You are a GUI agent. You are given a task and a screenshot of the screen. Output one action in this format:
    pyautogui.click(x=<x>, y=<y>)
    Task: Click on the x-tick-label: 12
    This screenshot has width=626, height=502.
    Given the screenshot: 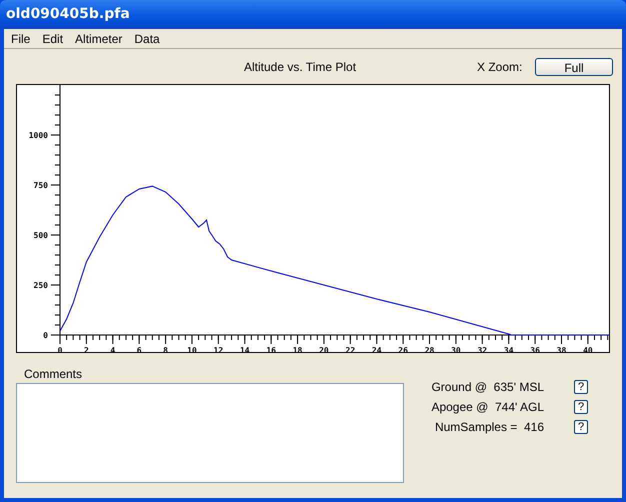 What is the action you would take?
    pyautogui.click(x=219, y=349)
    